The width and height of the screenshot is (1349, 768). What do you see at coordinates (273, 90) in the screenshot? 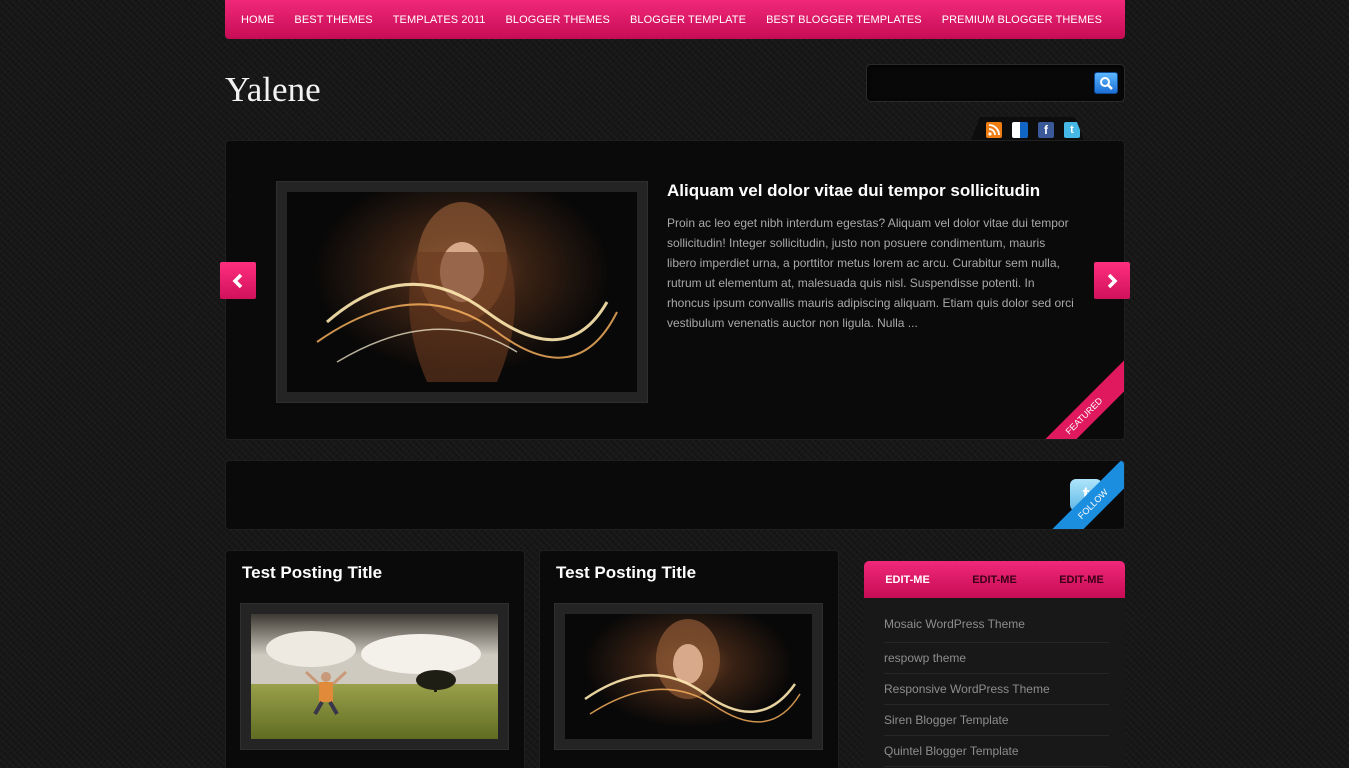
I see `site-title: Yalene` at bounding box center [273, 90].